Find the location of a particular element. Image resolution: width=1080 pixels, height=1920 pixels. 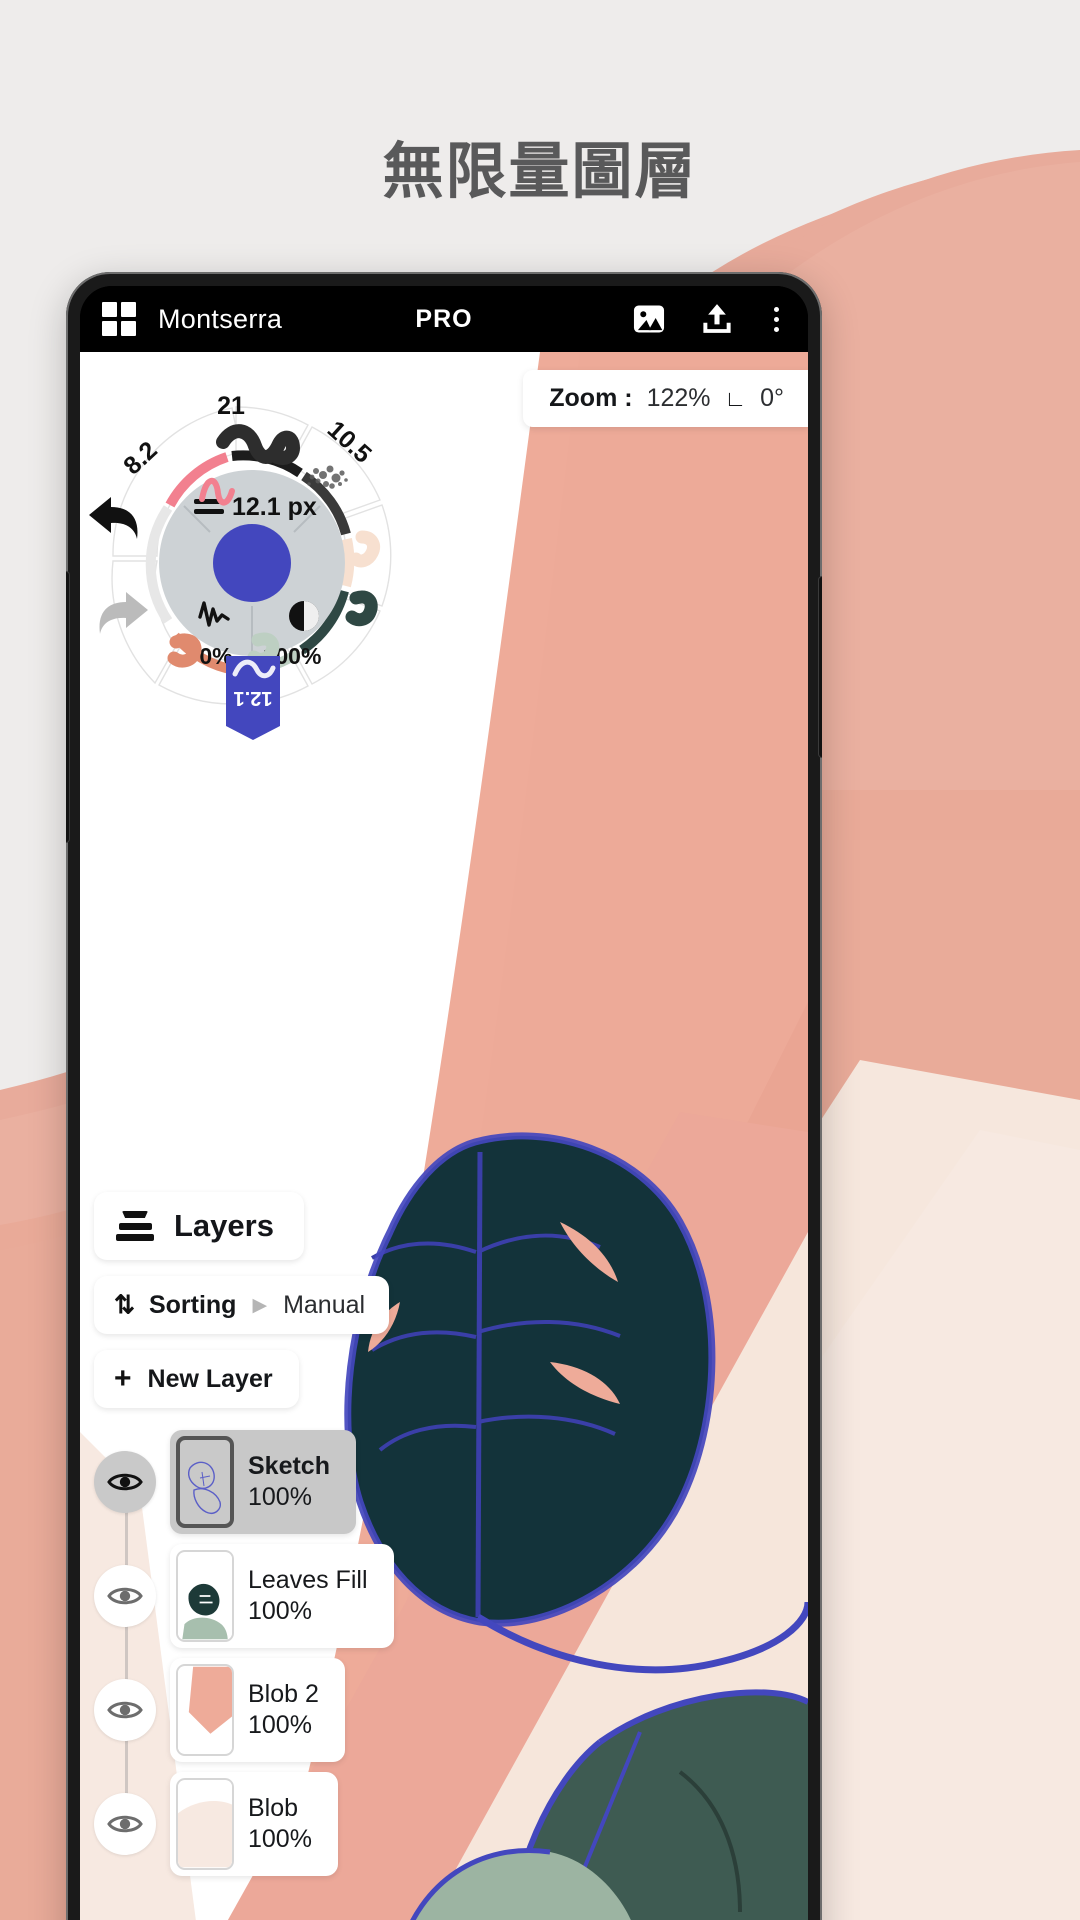

svg-text: 12.1 is located at coordinates (253, 698).